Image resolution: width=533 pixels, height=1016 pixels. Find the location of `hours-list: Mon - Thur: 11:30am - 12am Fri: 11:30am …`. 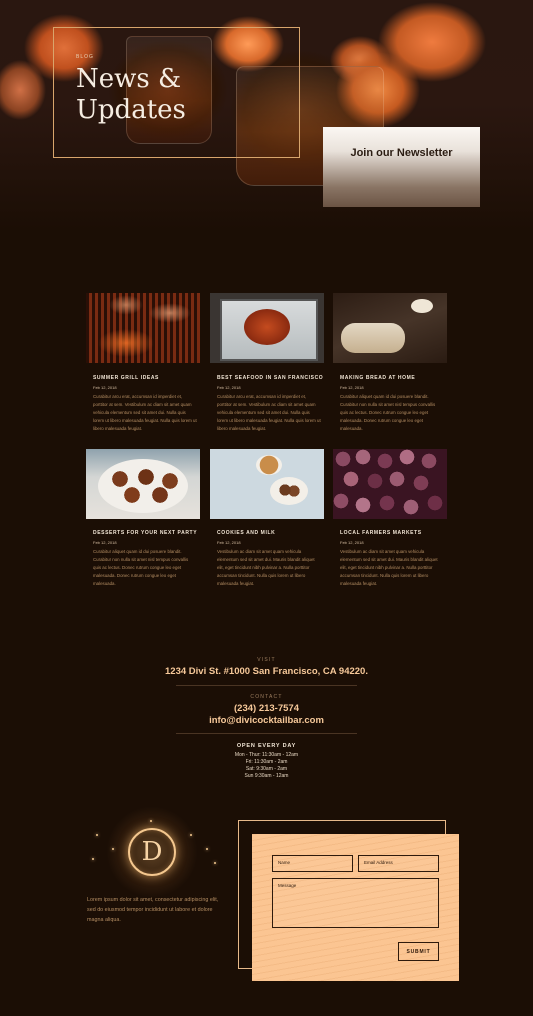

hours-list: Mon - Thur: 11:30am - 12am Fri: 11:30am … is located at coordinates (266, 766).